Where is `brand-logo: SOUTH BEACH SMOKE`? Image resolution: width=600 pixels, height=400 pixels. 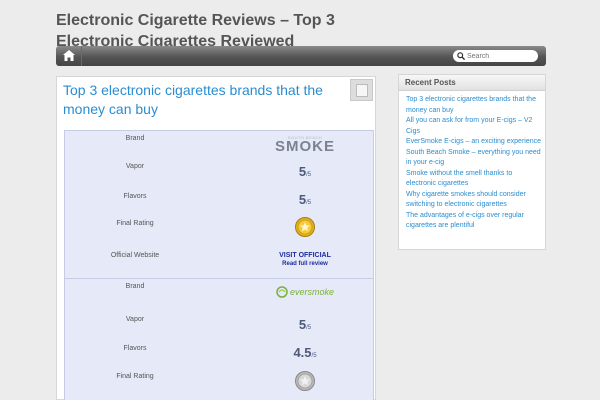
brand-logo: SOUTH BEACH SMOKE is located at coordinates (305, 144).